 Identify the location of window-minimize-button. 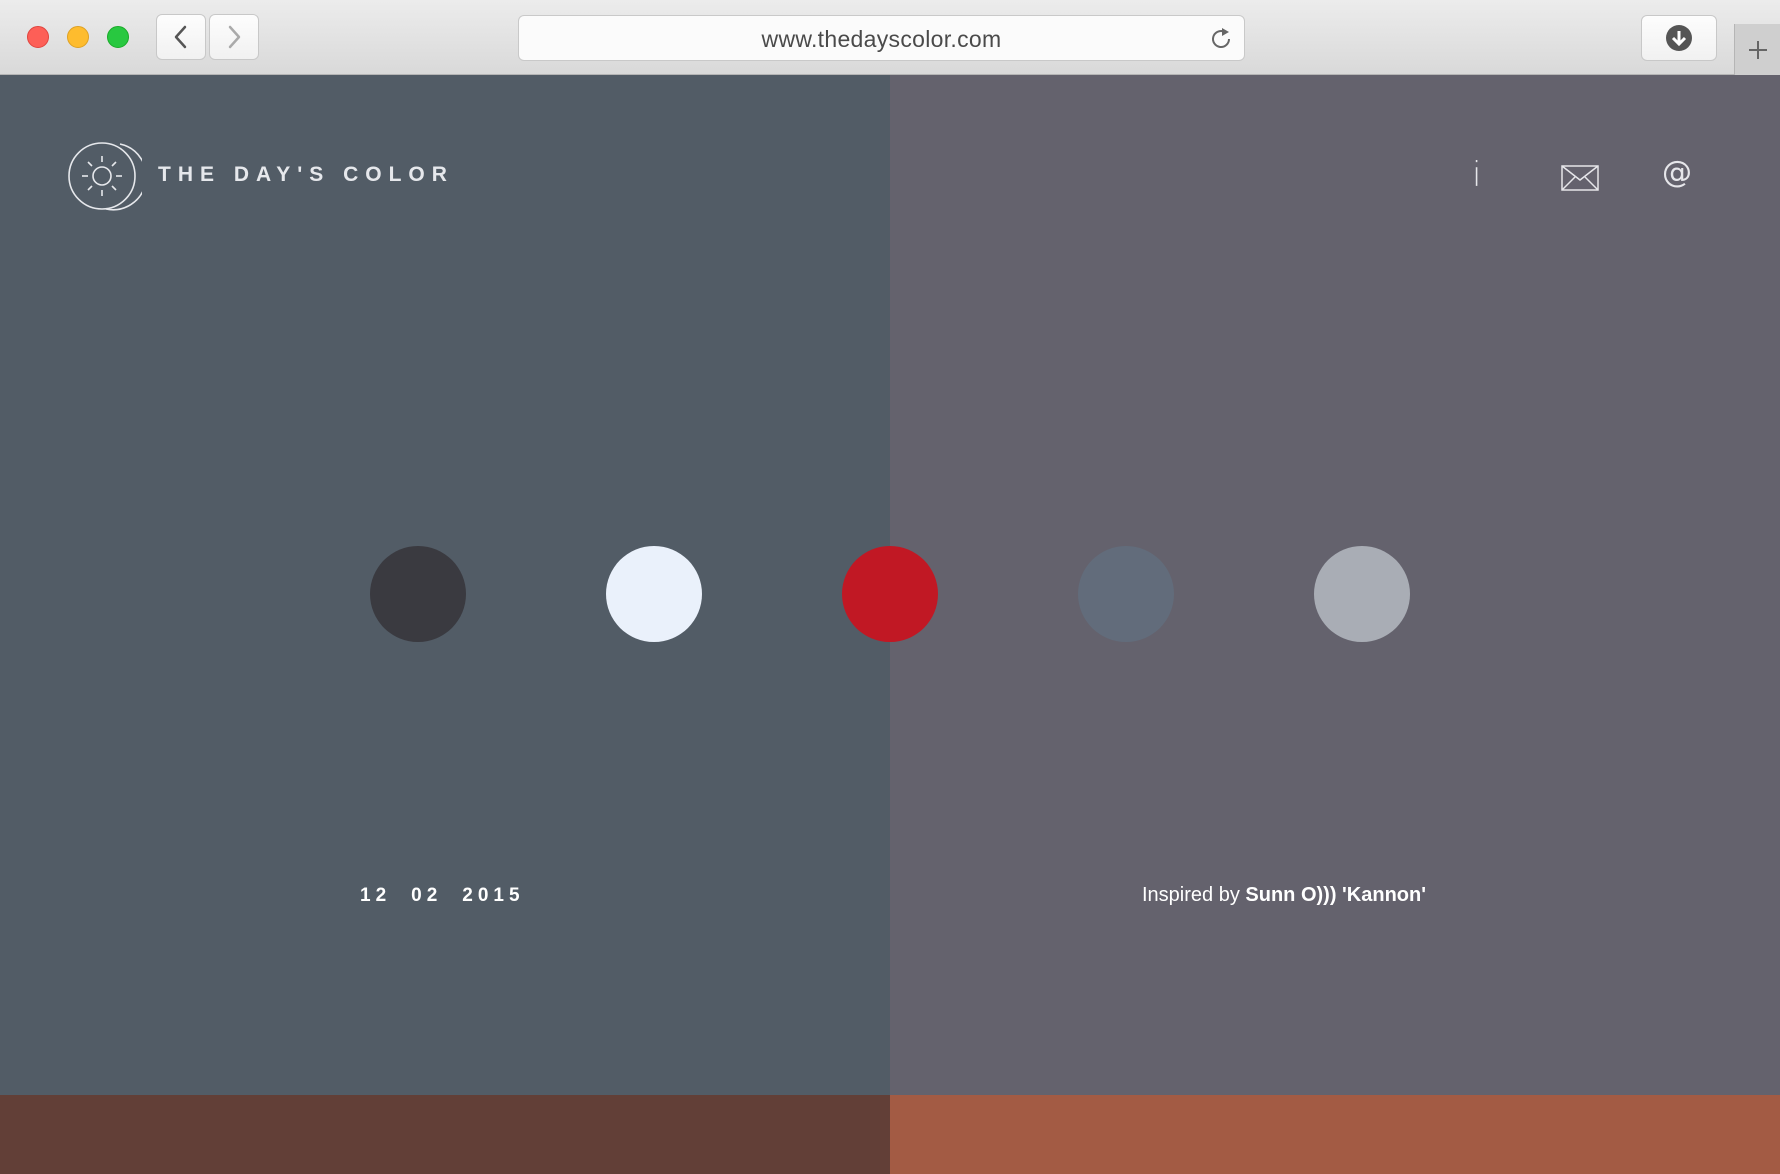
(78, 37).